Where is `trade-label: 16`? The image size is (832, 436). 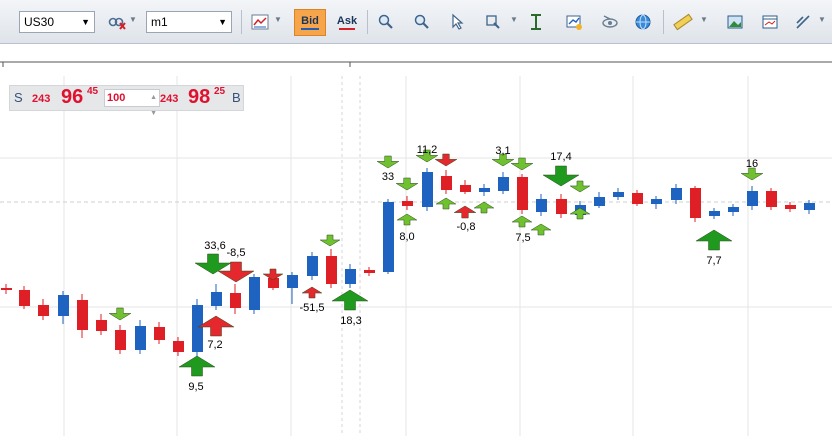
trade-label: 16 is located at coordinates (752, 164).